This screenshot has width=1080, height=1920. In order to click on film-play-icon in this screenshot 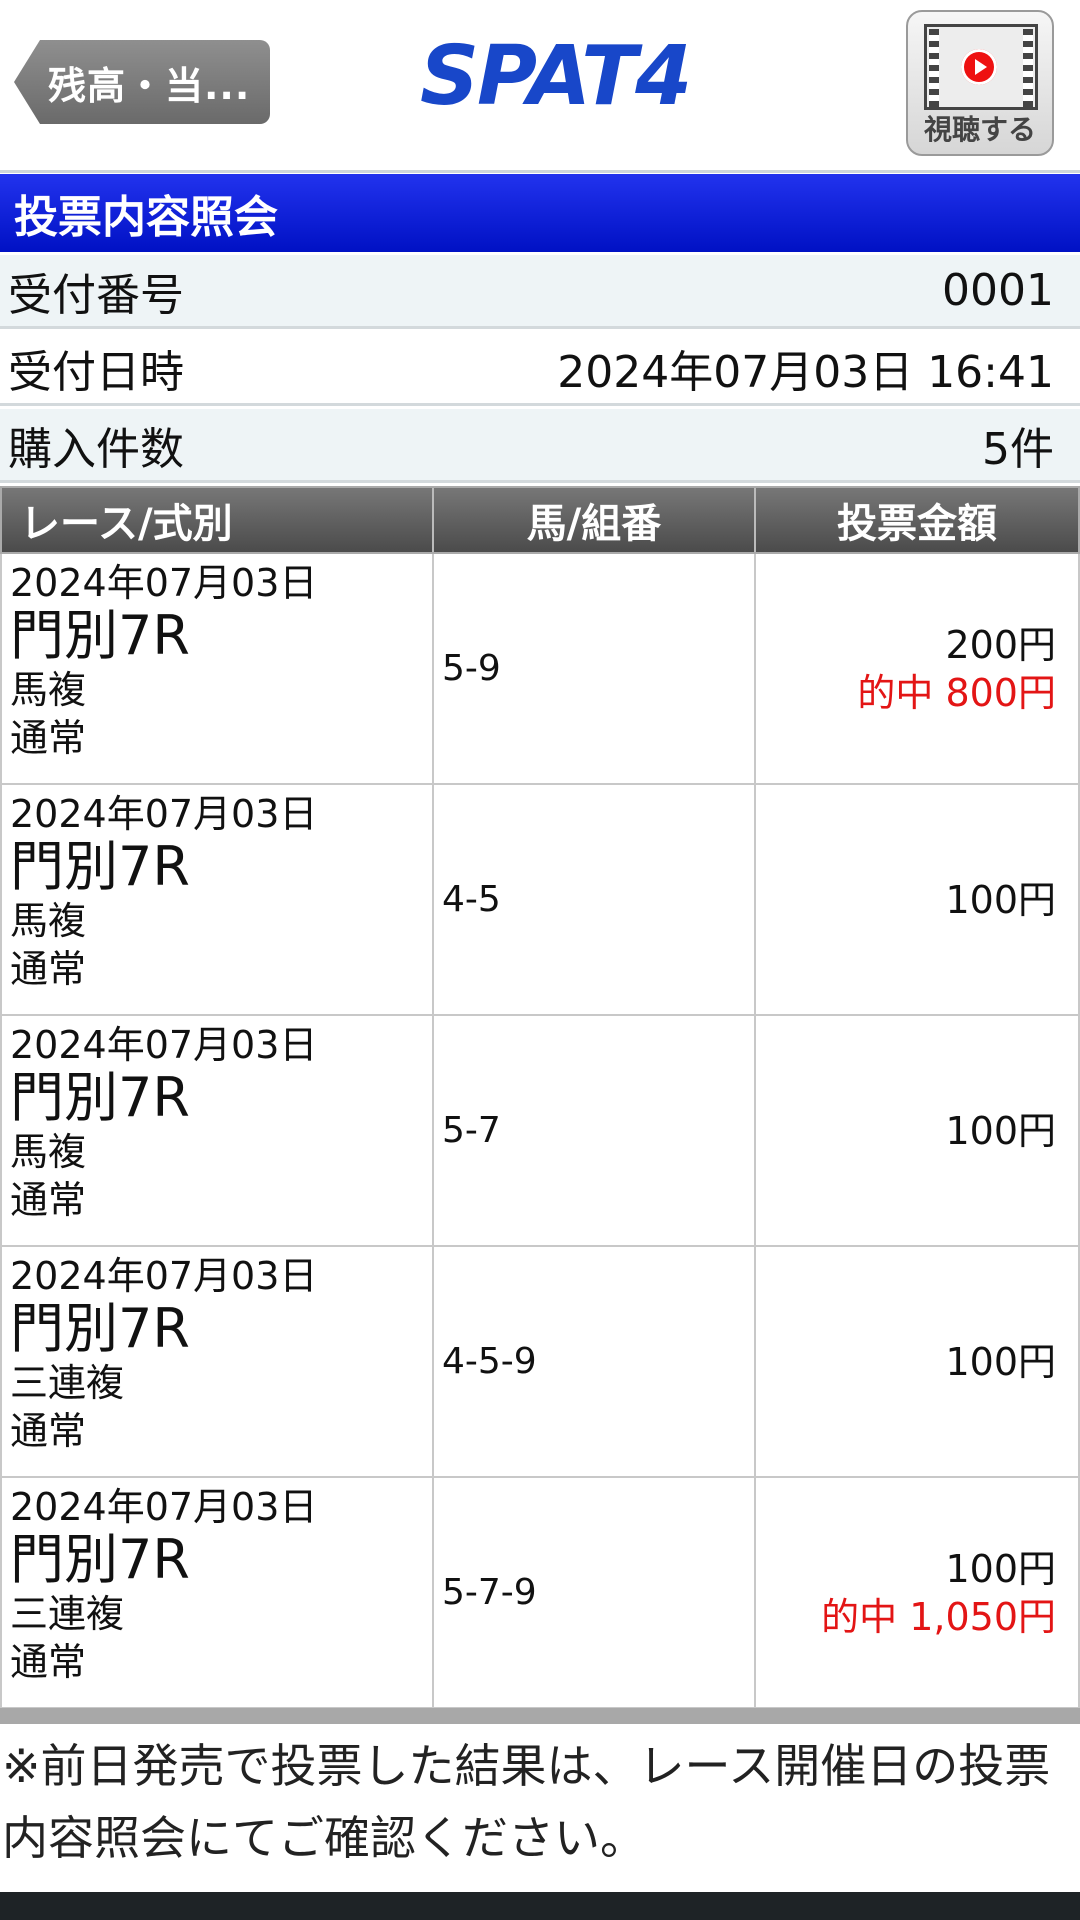, I will do `click(981, 67)`.